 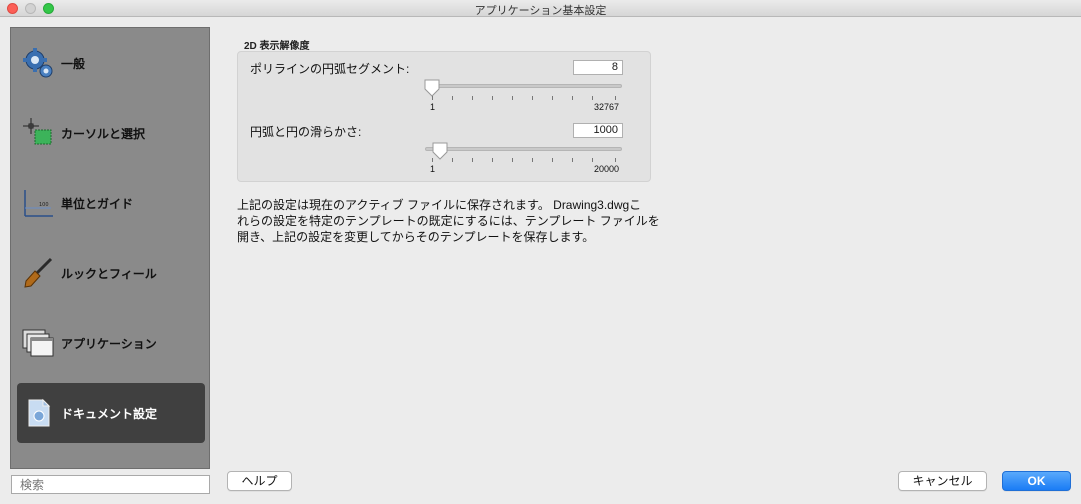 I want to click on sidebar-item-label: ドキュメント設定, so click(x=109, y=413).